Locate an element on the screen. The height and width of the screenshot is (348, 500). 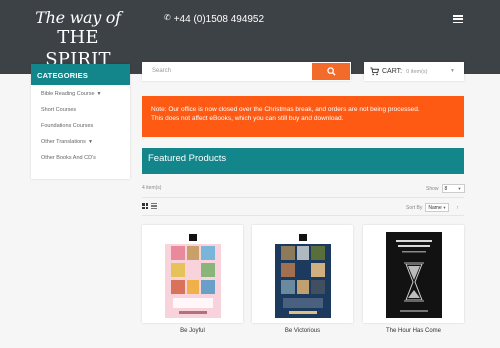
items-count: 4 item(s) is located at coordinates (152, 188).